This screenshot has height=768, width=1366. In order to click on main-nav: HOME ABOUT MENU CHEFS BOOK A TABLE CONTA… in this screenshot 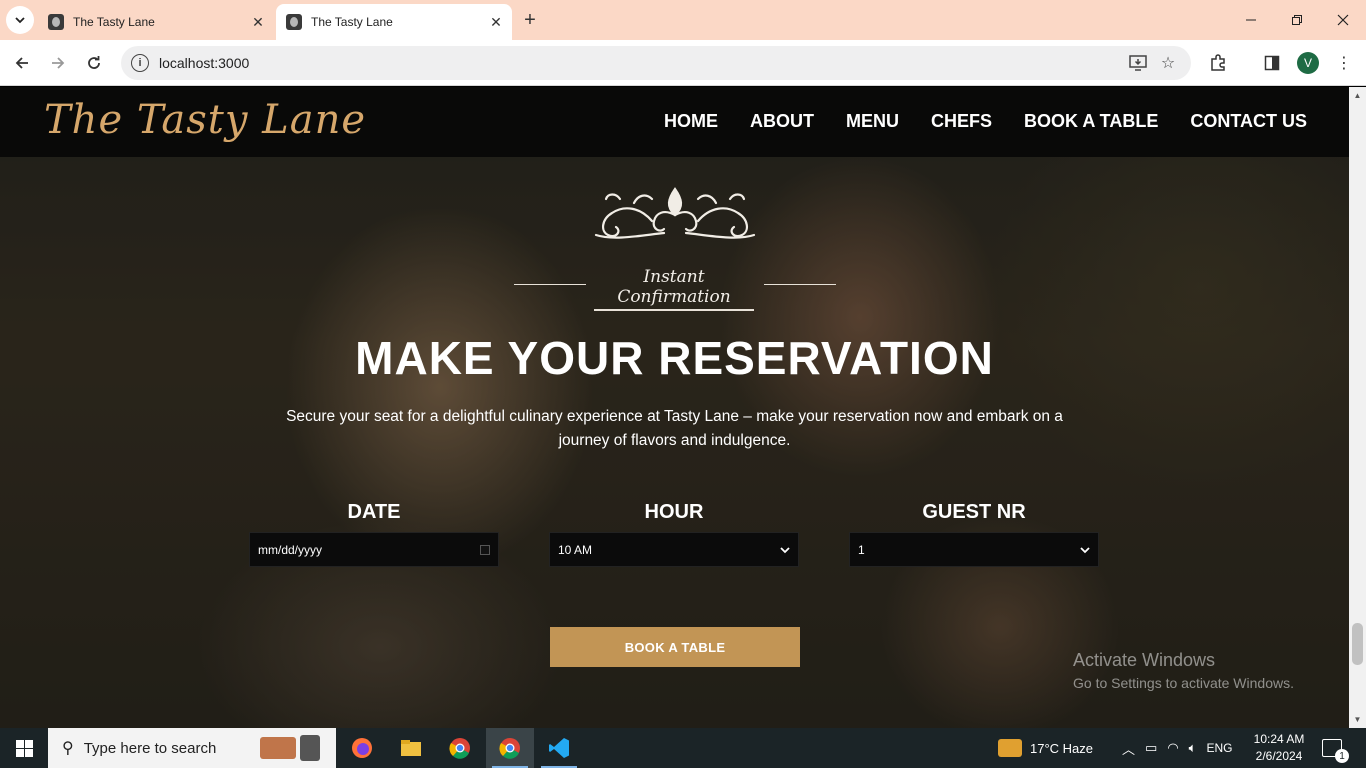, I will do `click(985, 121)`.